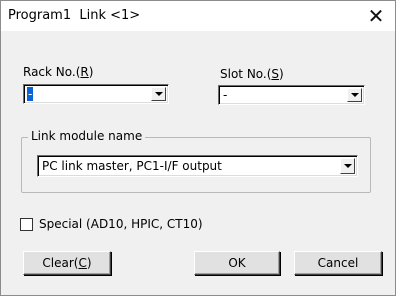  I want to click on slot-no-combobox: -, so click(291, 95).